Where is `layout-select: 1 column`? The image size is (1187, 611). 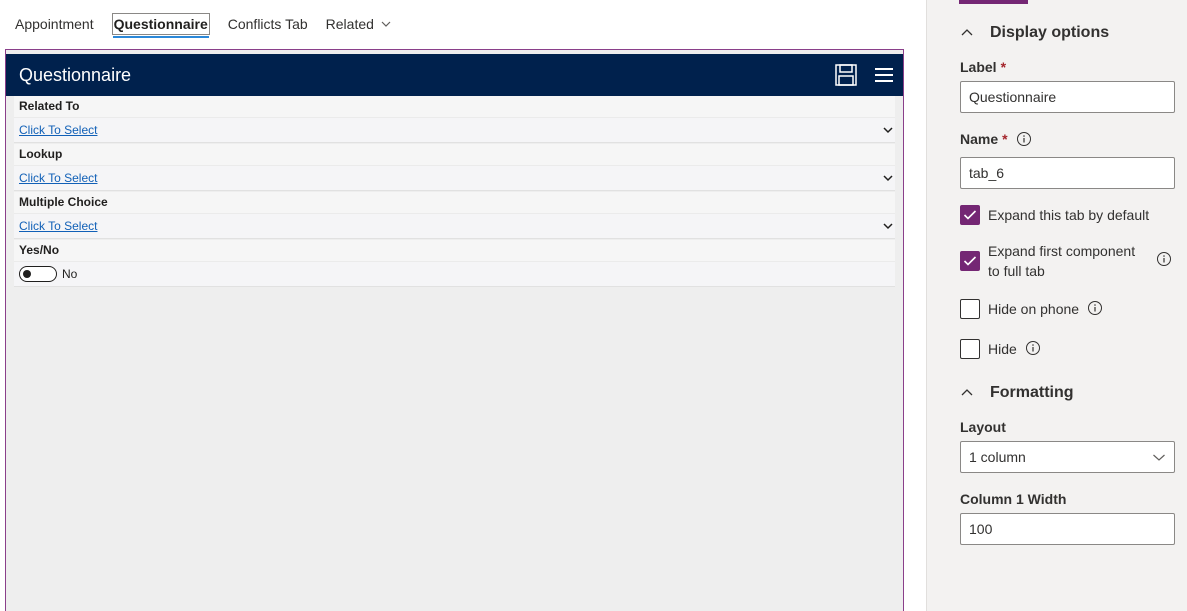 layout-select: 1 column is located at coordinates (1067, 457).